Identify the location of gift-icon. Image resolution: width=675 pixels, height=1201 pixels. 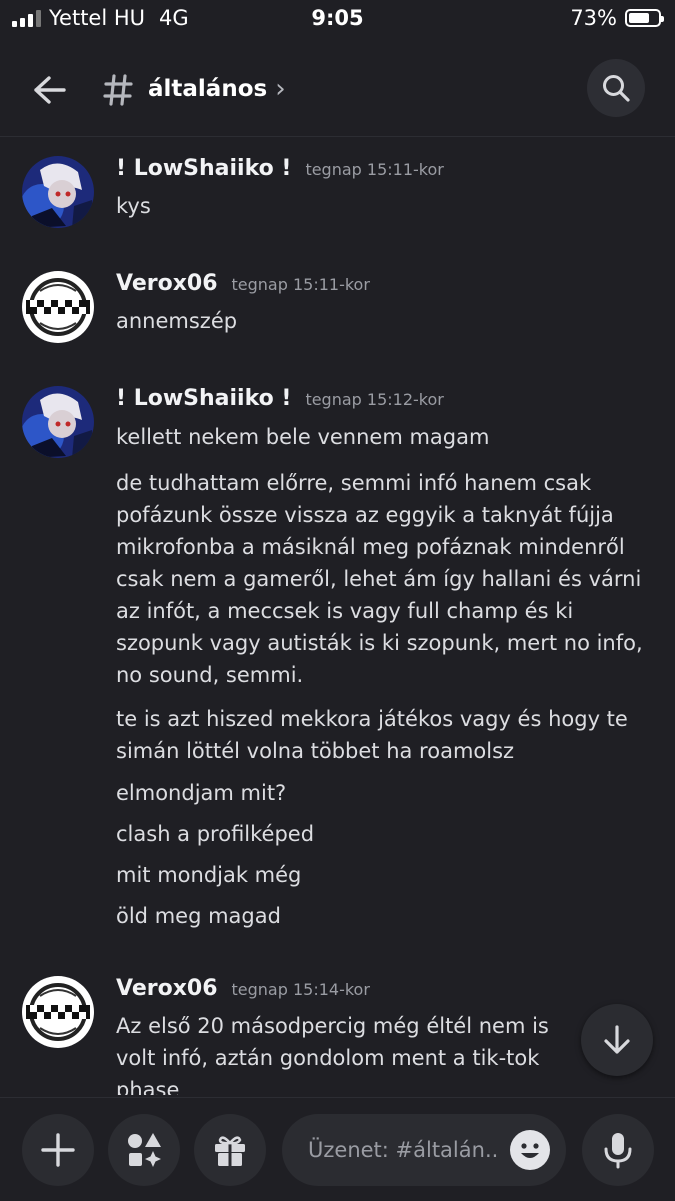
(230, 1151).